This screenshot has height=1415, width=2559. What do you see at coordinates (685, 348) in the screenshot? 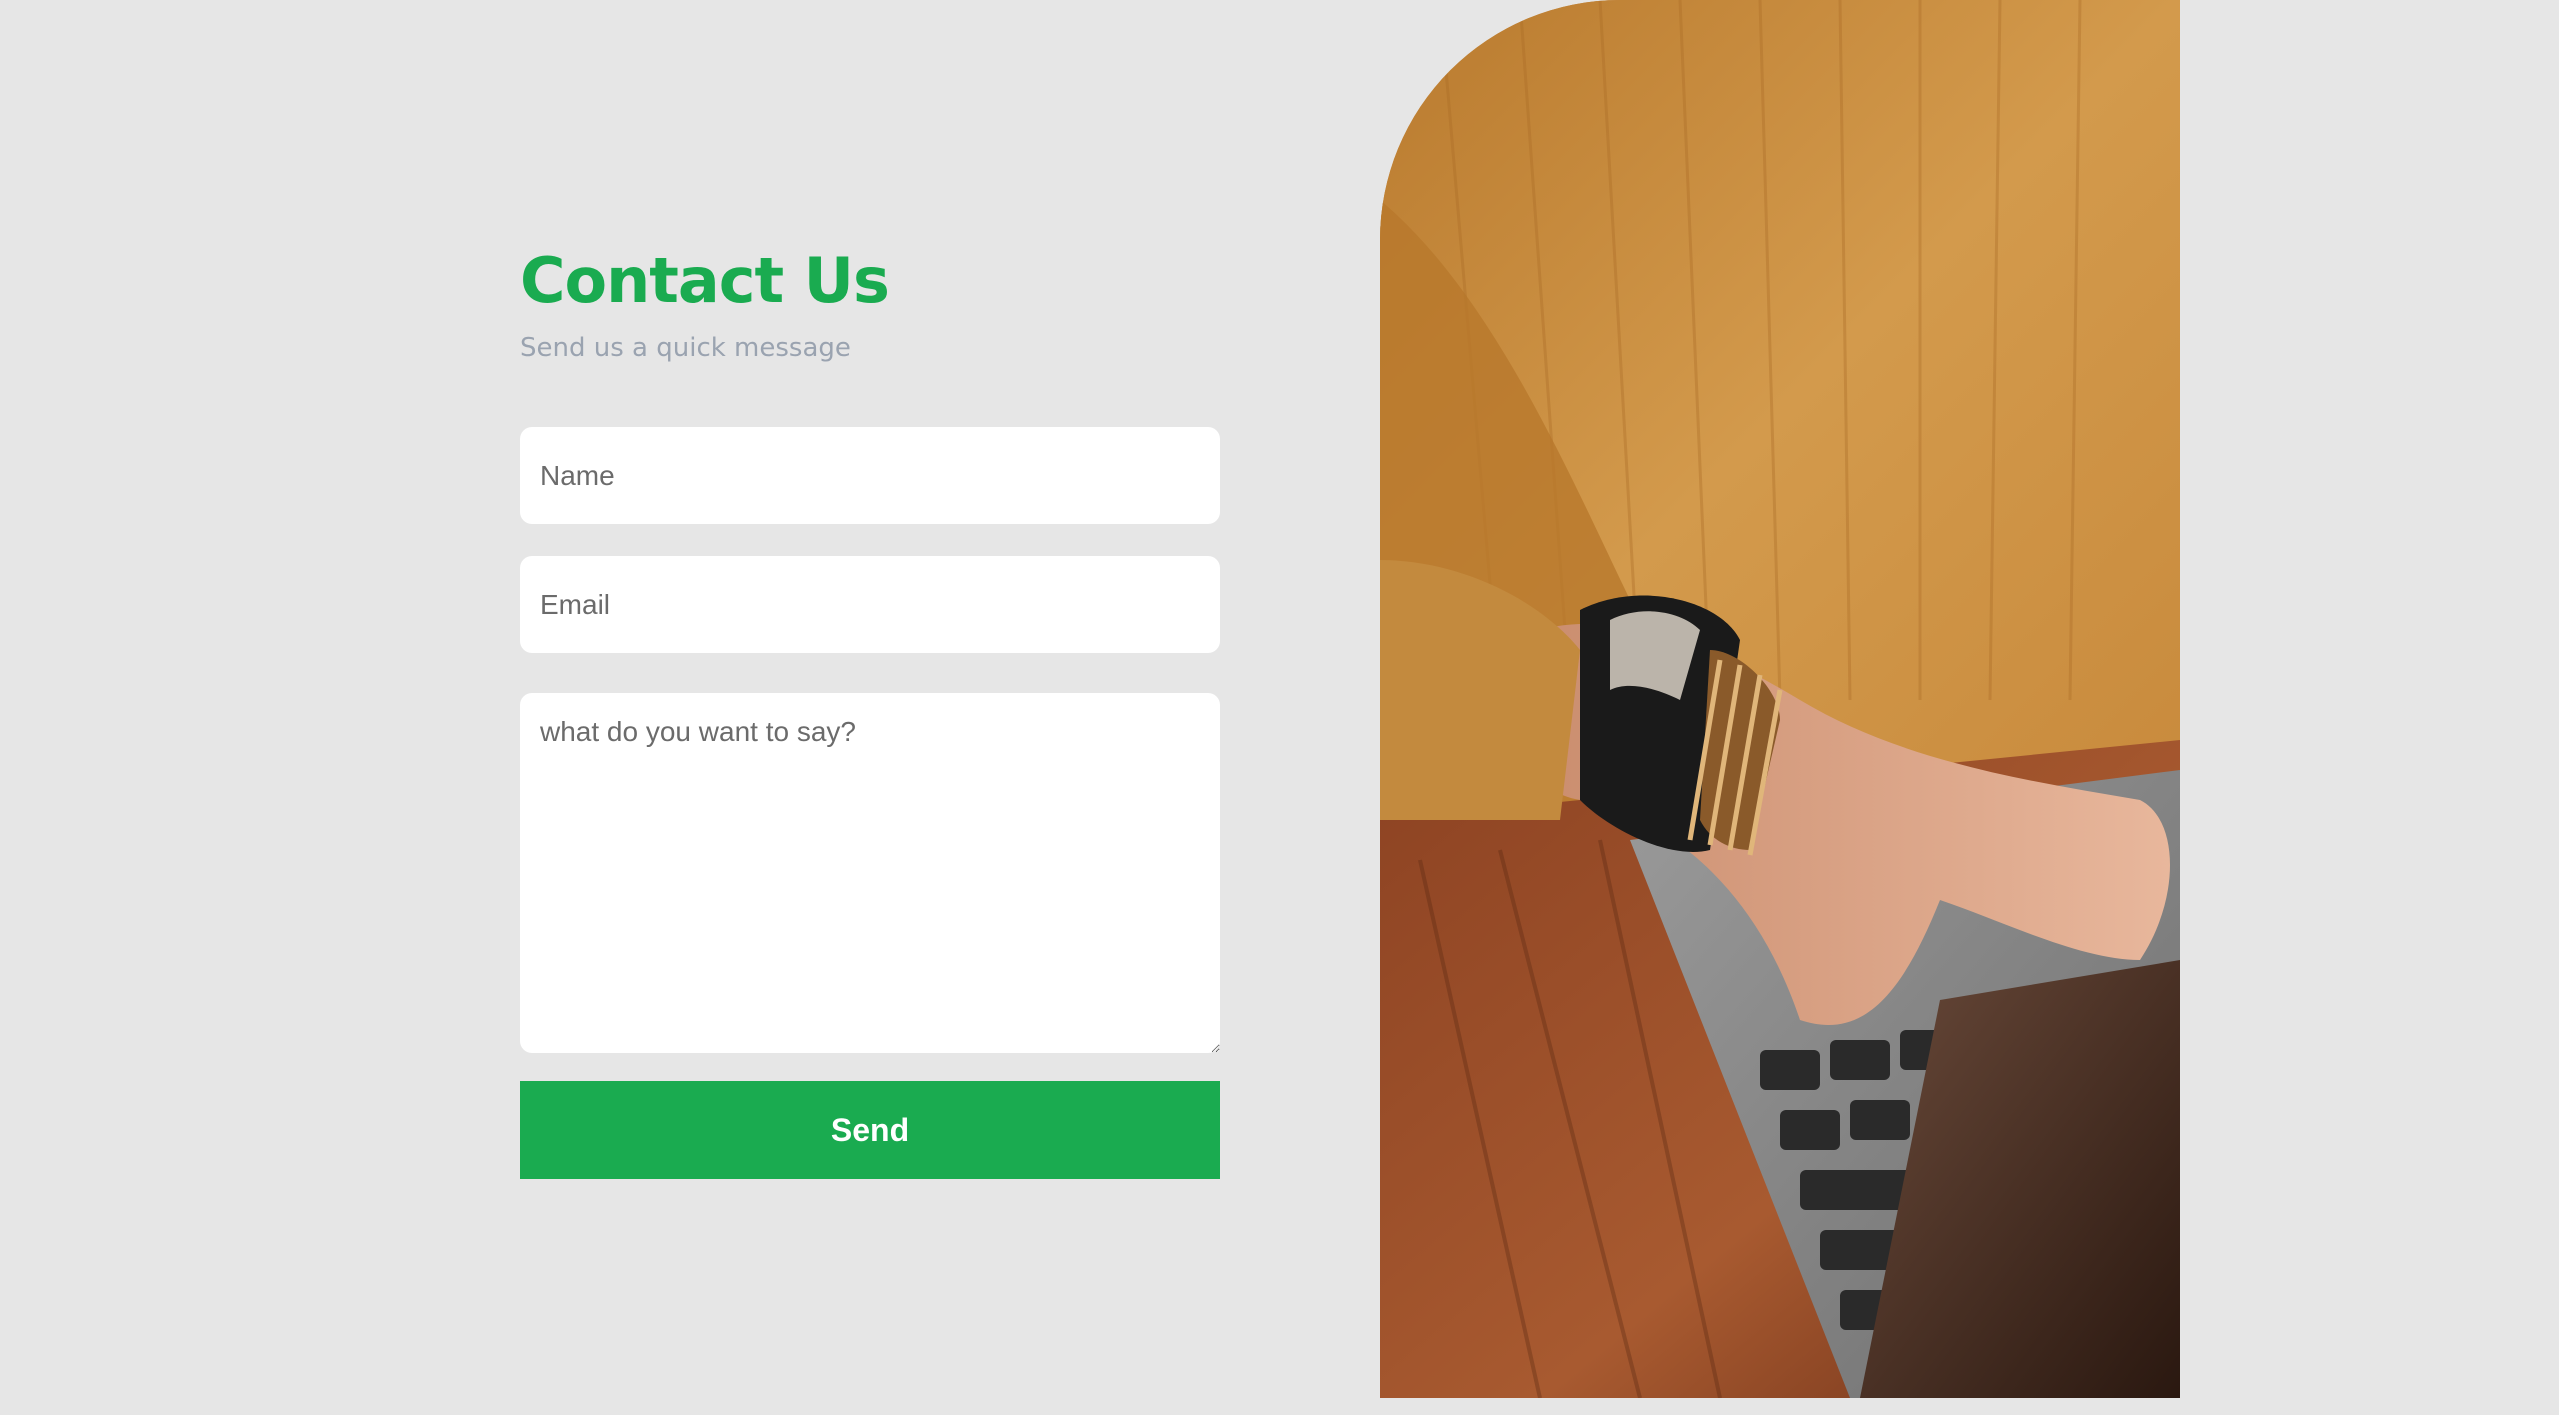
I see `page-subtitle: Send us a quick message` at bounding box center [685, 348].